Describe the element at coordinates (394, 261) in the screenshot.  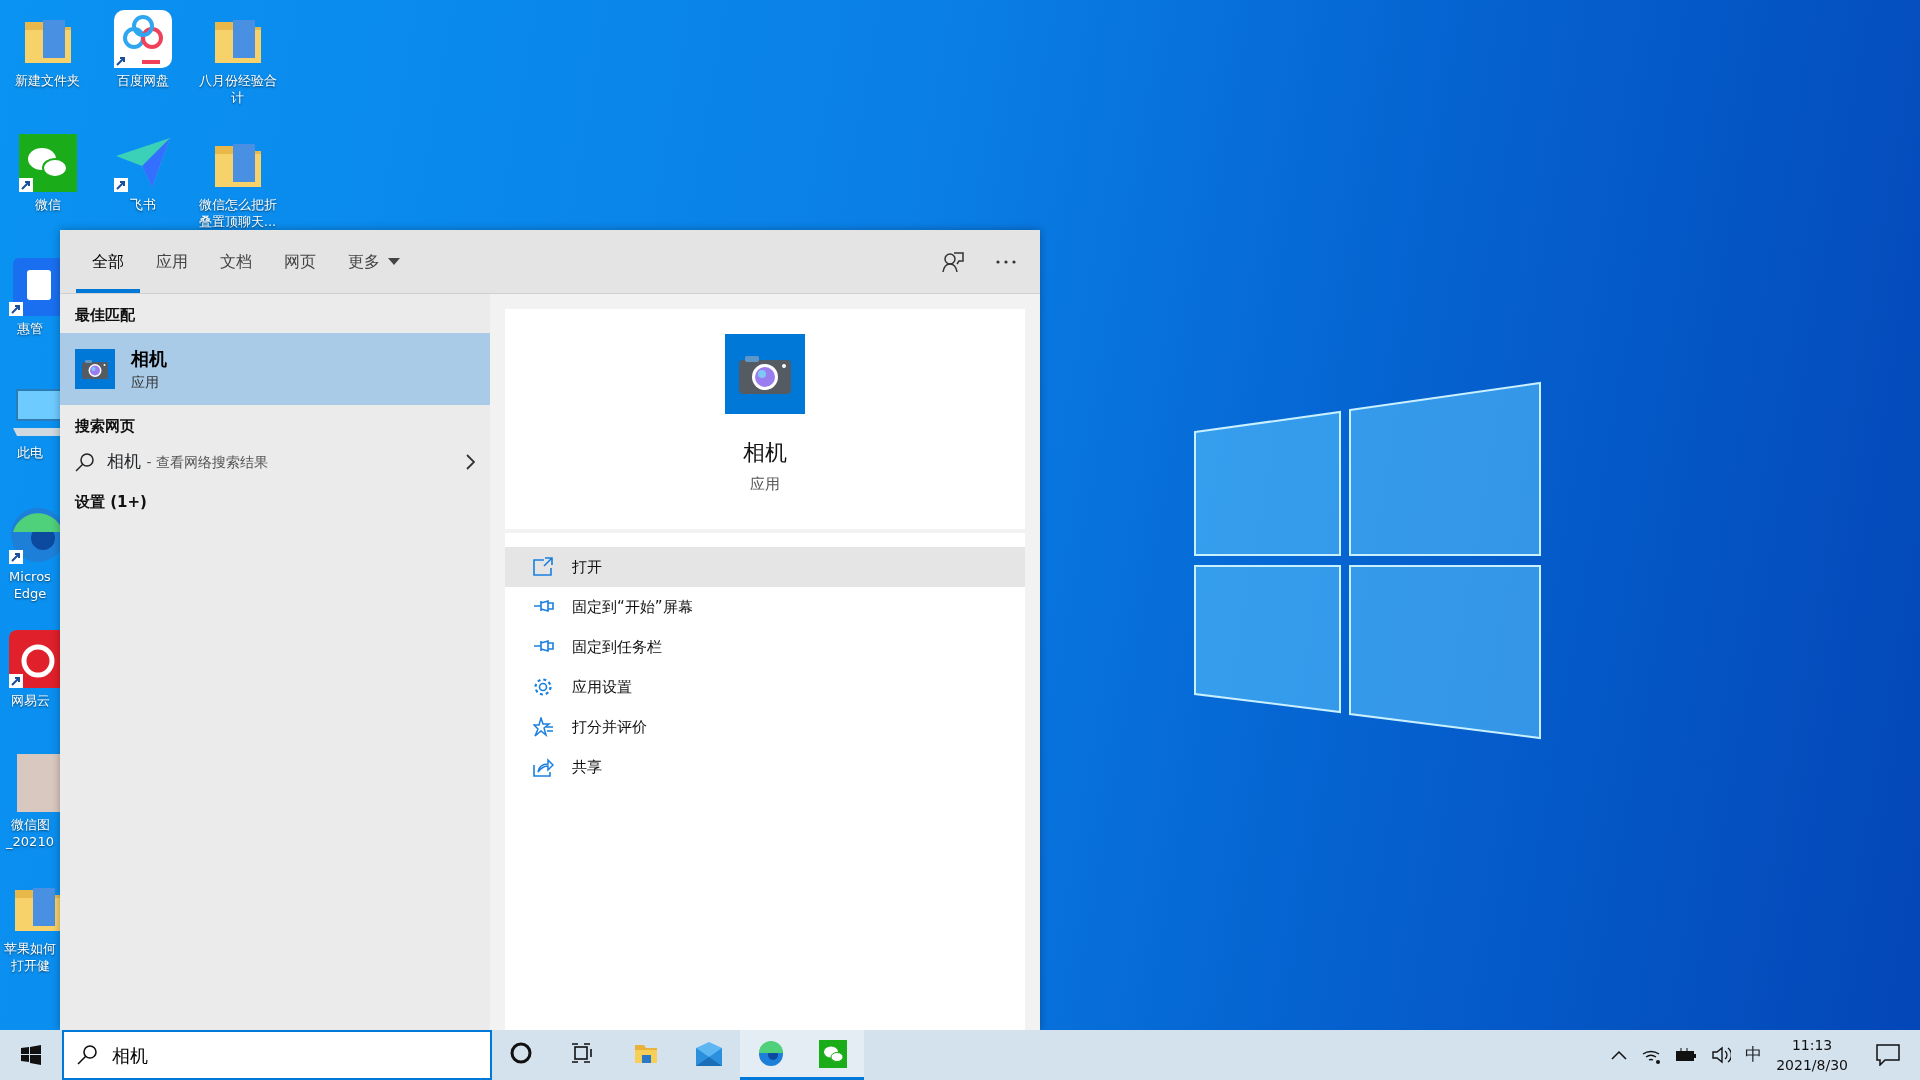
I see `caret-icon` at that location.